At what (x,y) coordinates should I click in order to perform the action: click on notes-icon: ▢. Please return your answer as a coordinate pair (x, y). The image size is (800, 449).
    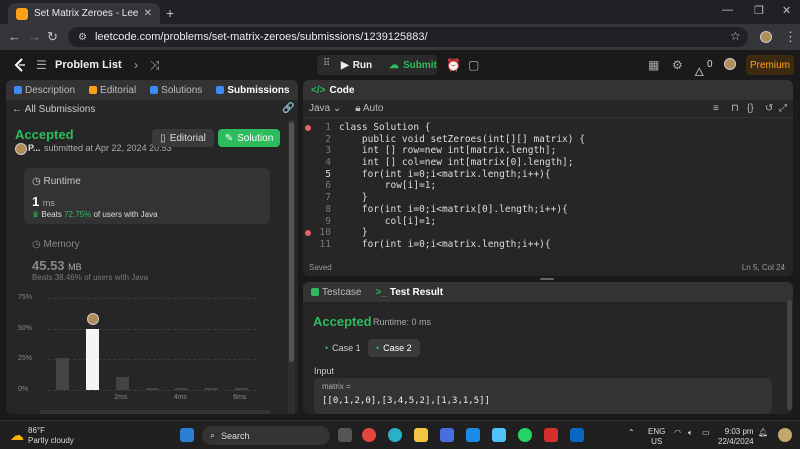
    Looking at the image, I should click on (473, 65).